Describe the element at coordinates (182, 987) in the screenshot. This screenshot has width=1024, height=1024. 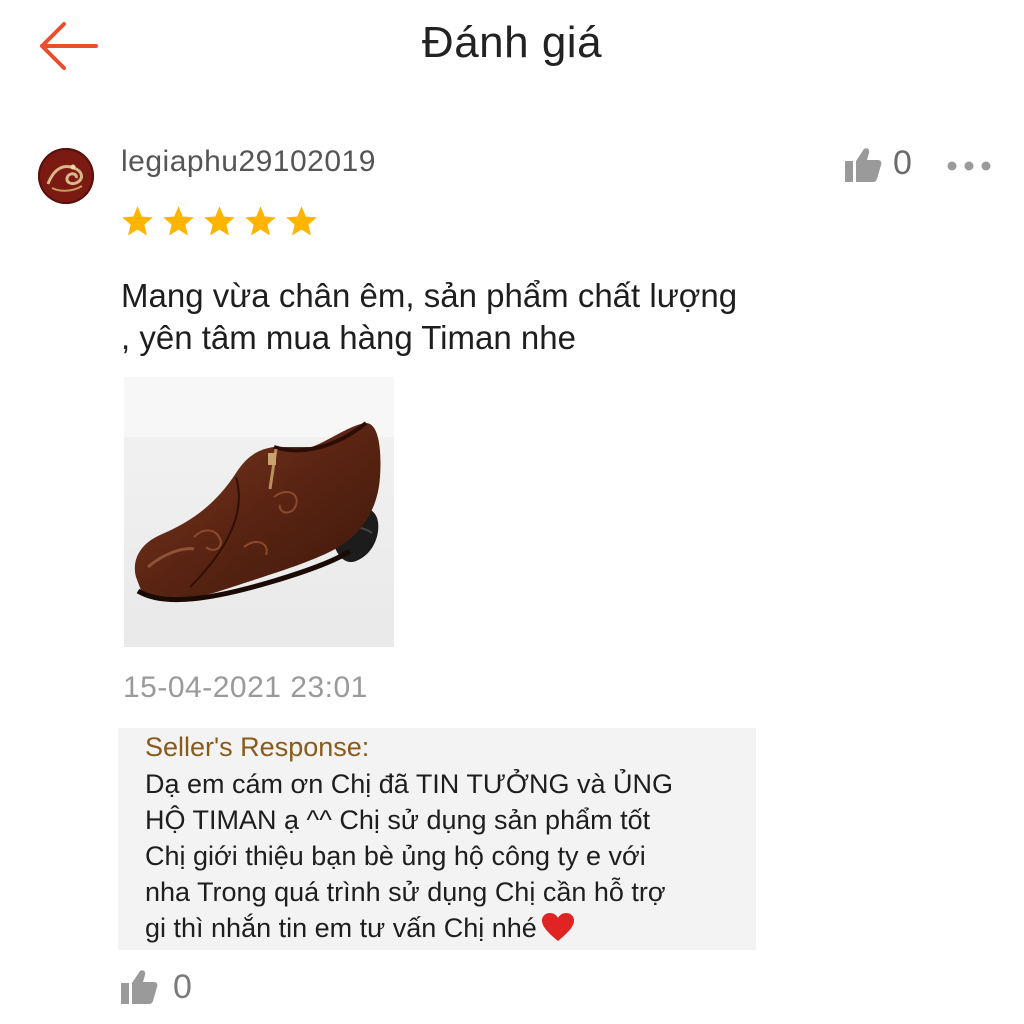
I see `response-like-count: 0` at that location.